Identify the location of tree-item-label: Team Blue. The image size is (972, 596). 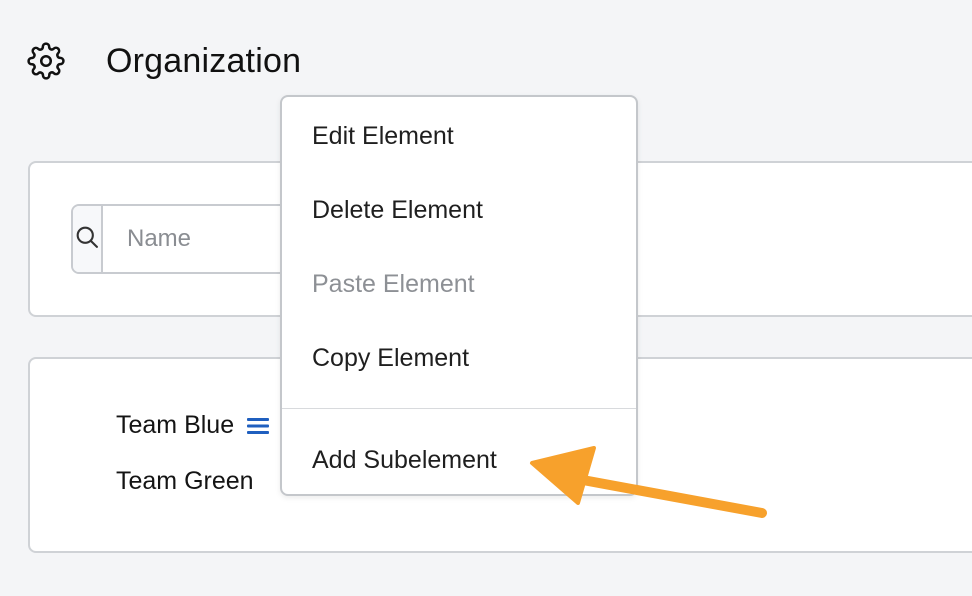
(175, 425).